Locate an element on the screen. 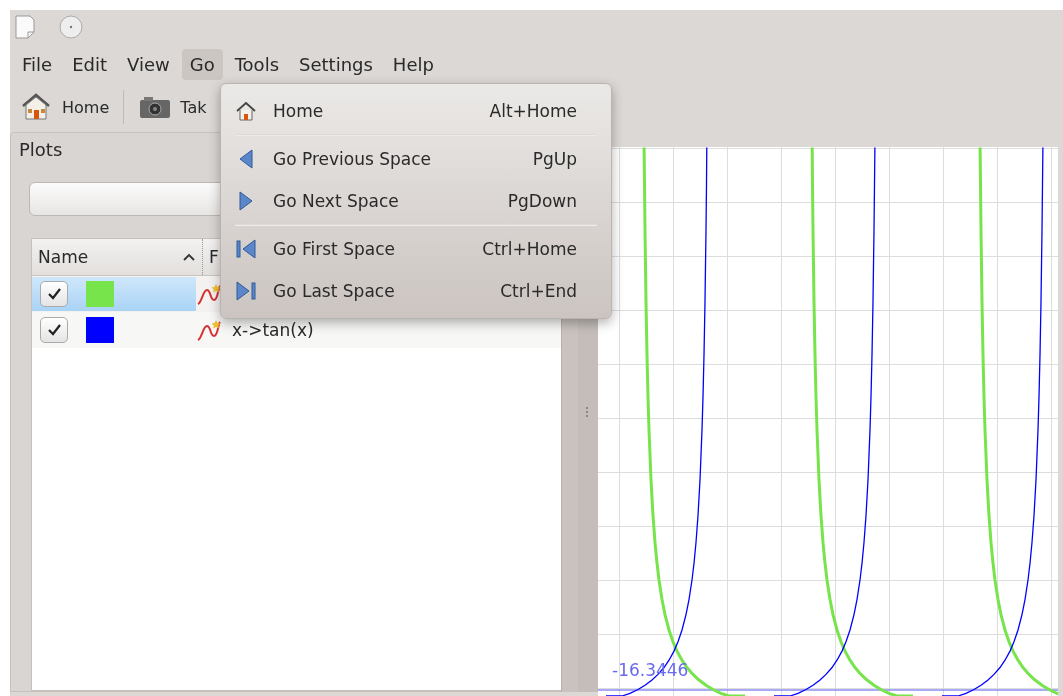  menu-item: Go First Space Ctrl+Home is located at coordinates (416, 249).